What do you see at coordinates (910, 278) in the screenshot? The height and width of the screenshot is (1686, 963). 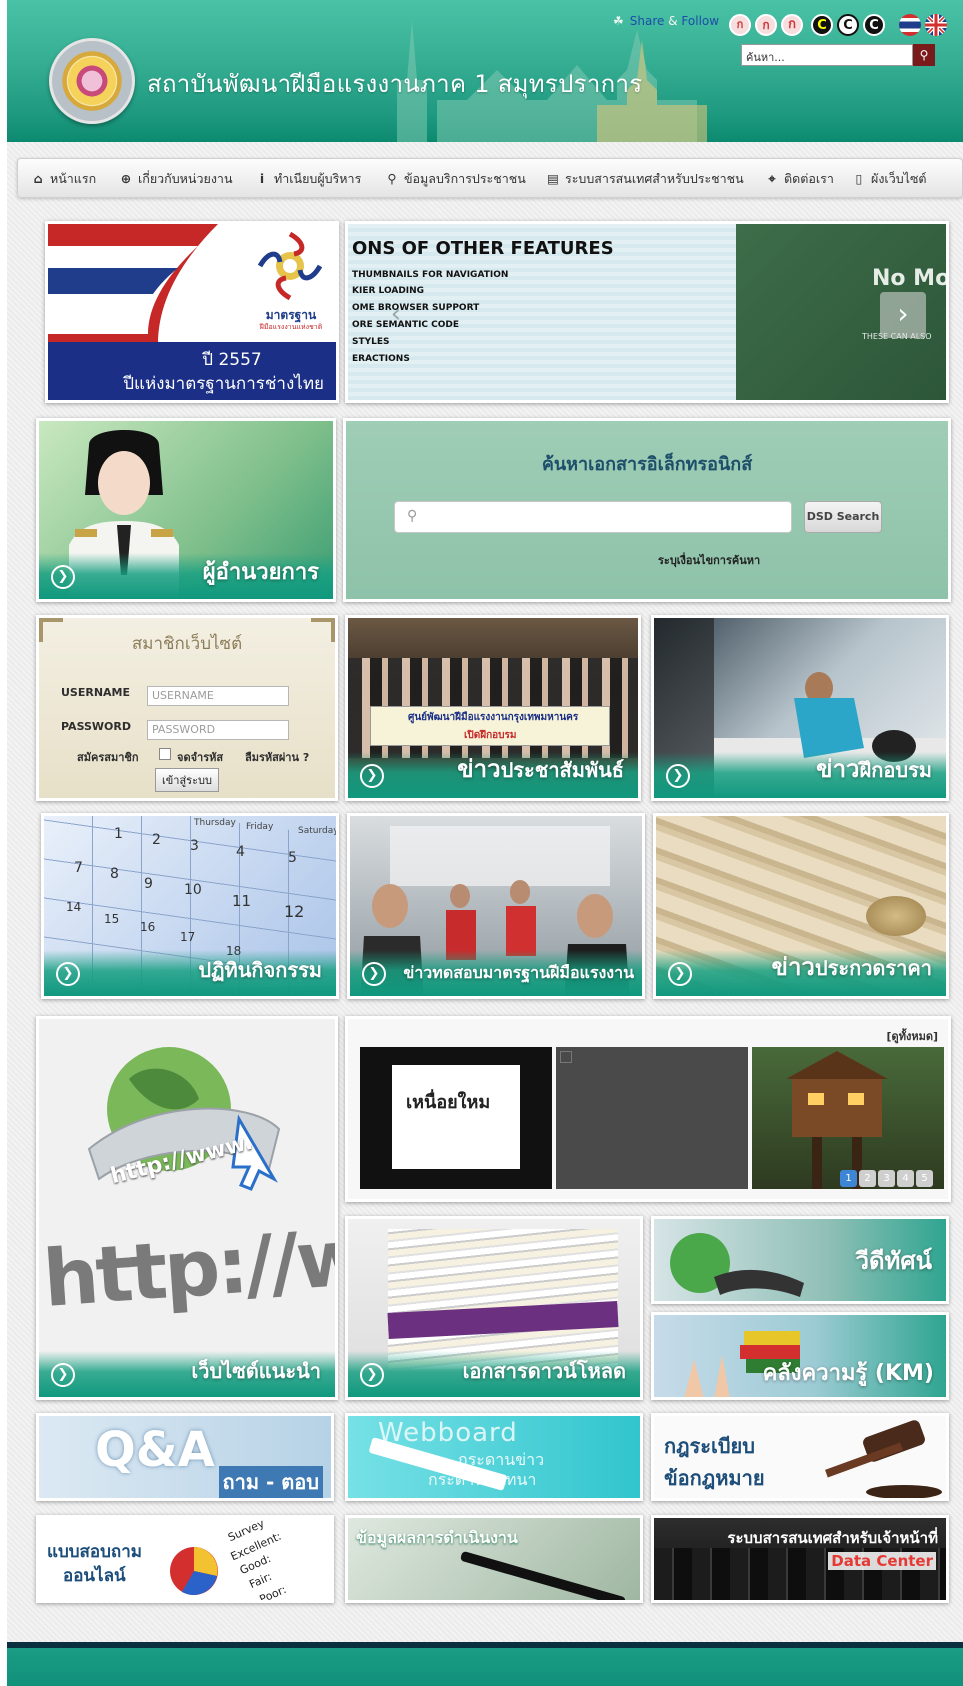 I see `chalk-text: No Mo` at bounding box center [910, 278].